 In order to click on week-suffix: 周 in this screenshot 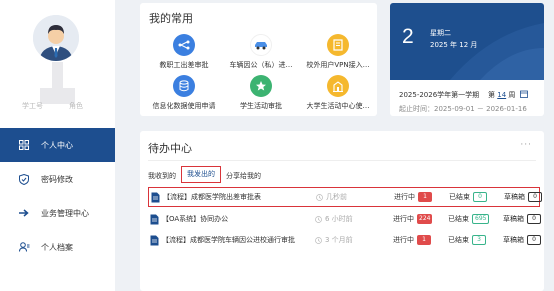, I will do `click(512, 95)`.